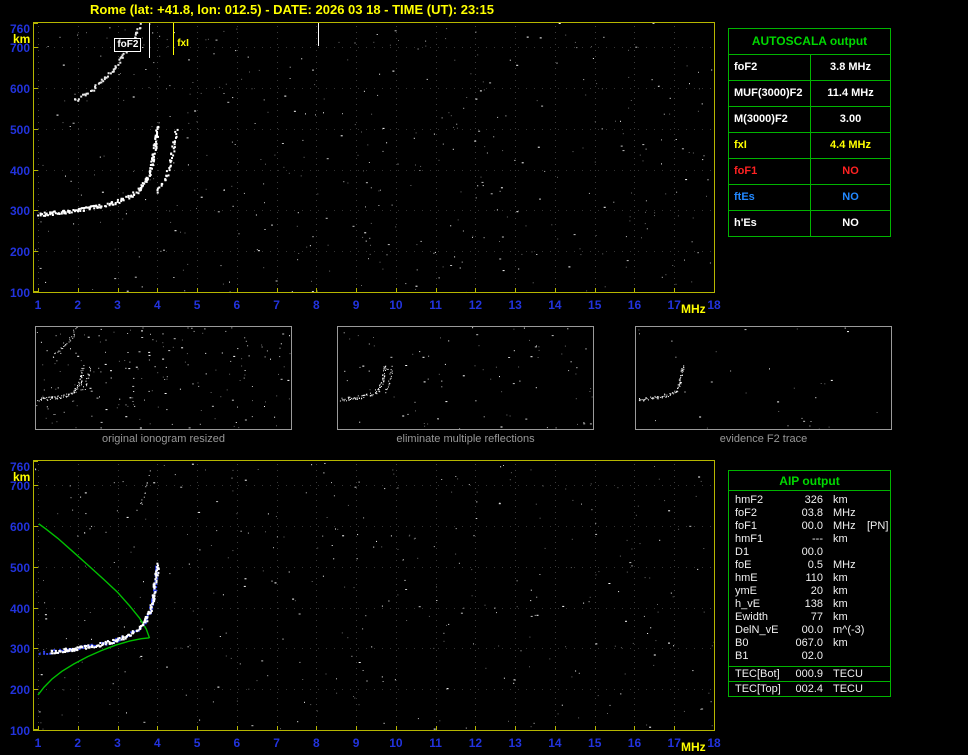 This screenshot has width=968, height=755. I want to click on aip-row: hmE 110 km, so click(809, 578).